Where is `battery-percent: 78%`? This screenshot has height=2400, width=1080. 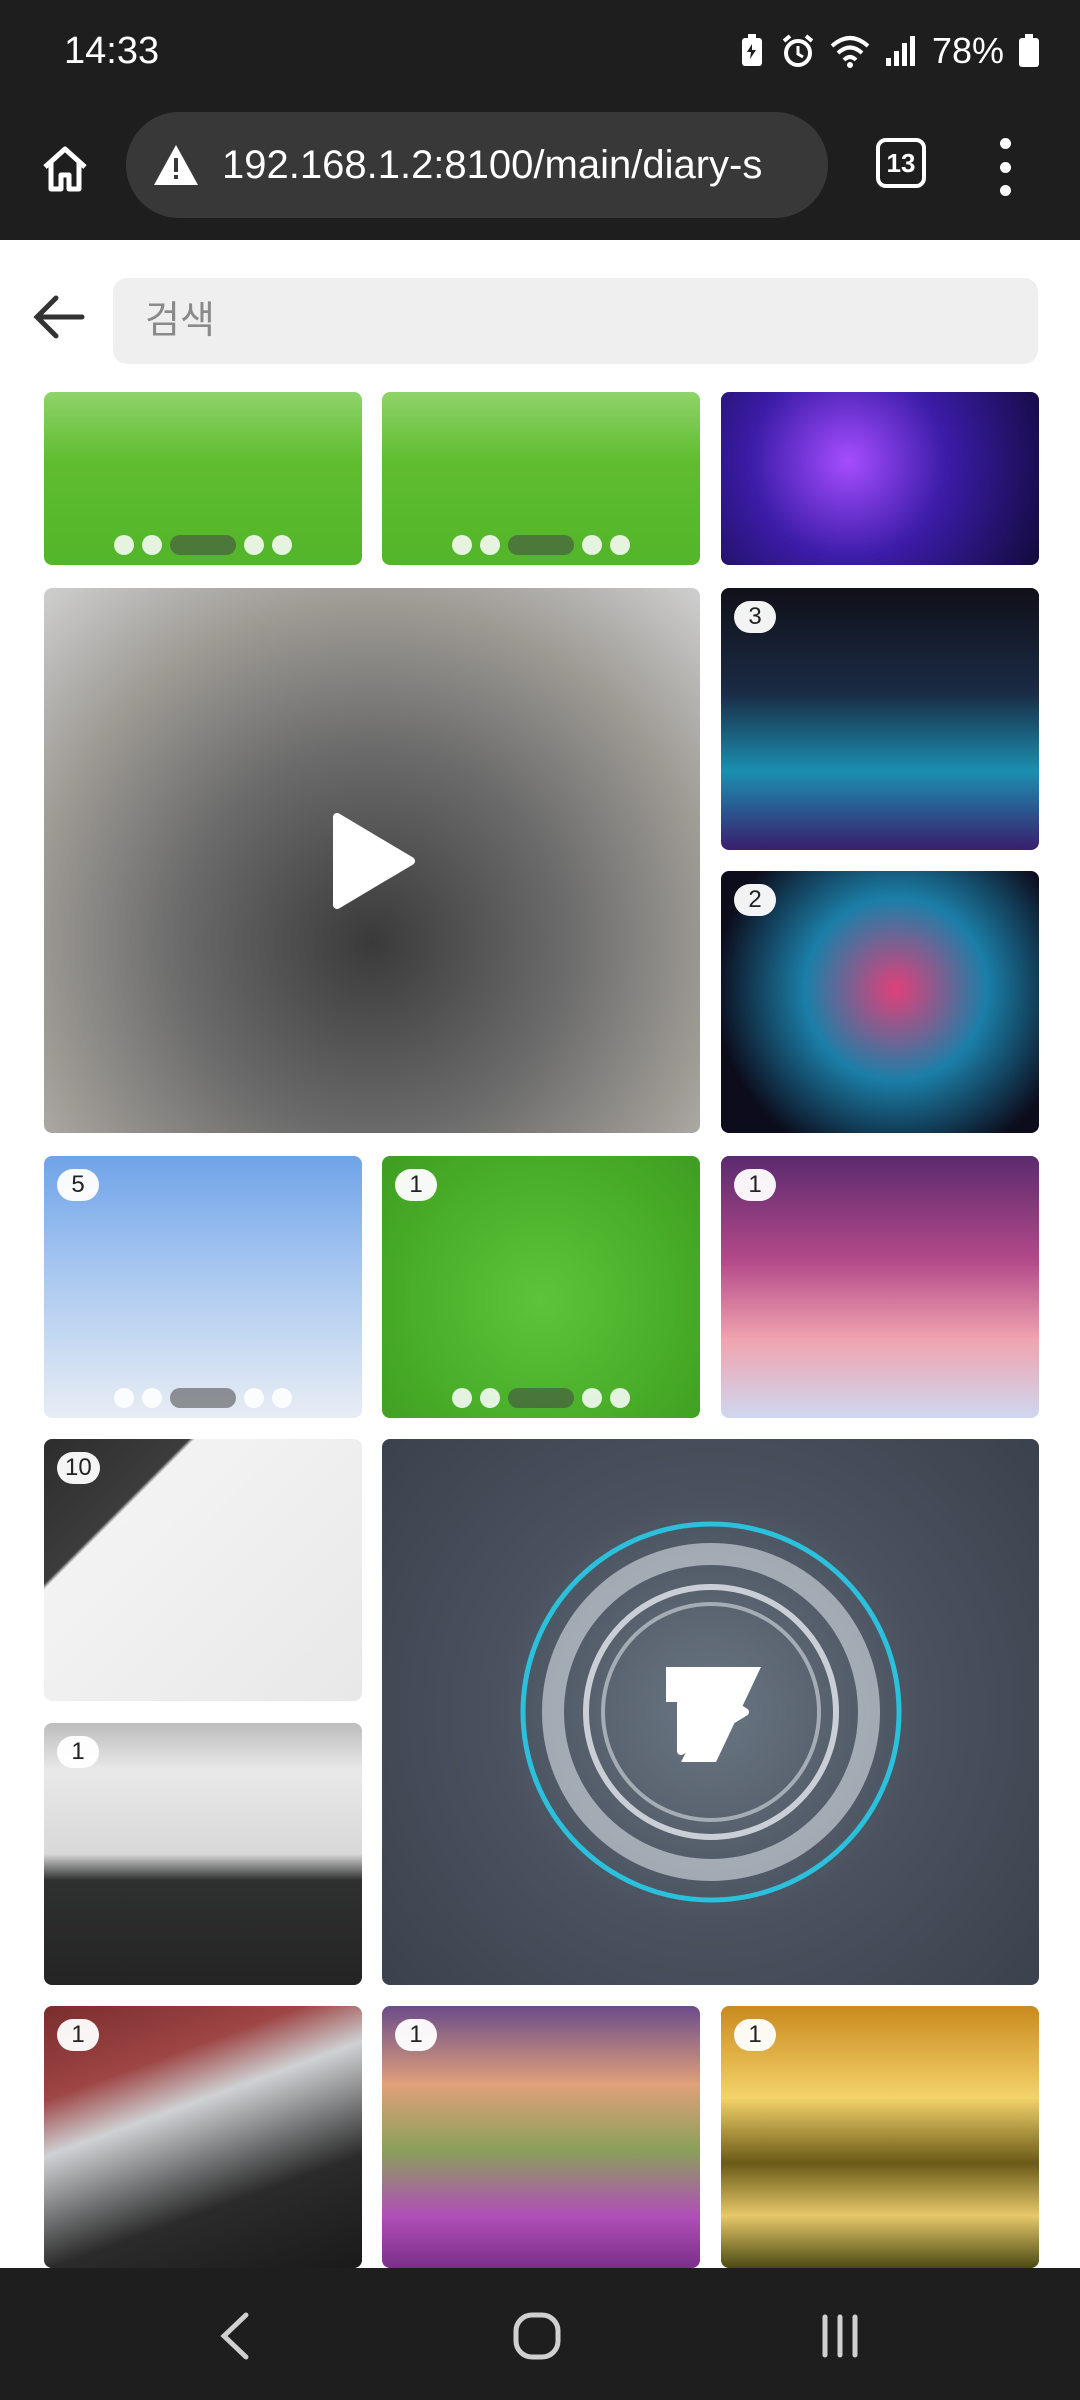 battery-percent: 78% is located at coordinates (967, 50).